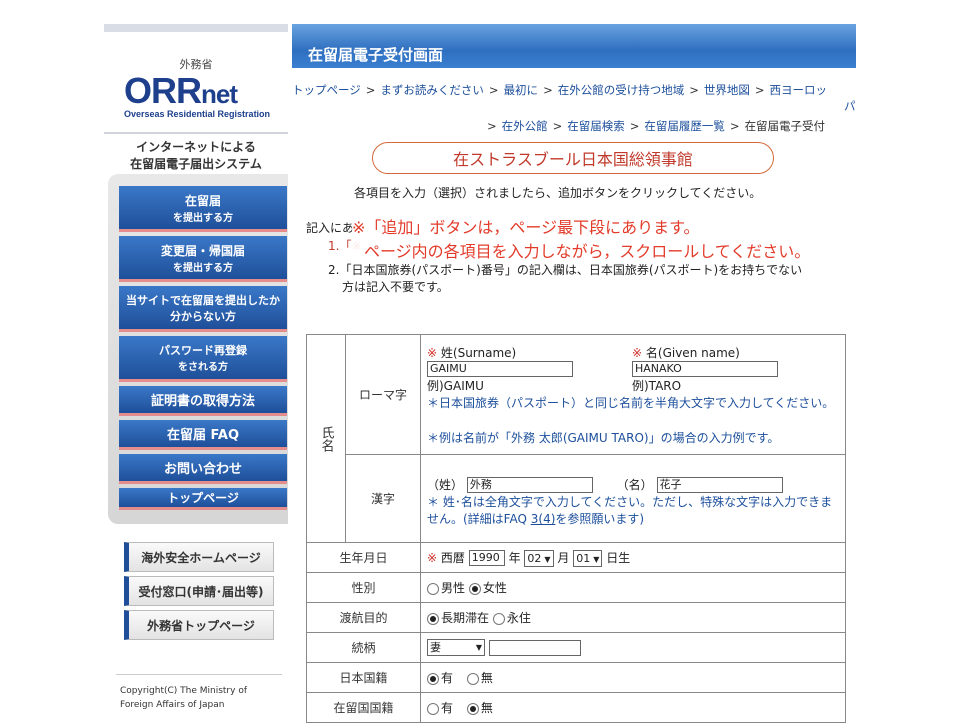 This screenshot has height=723, width=960. I want to click on kanji-note2: せん。(詳細はFAQ 3(4)を参照願います), so click(536, 519).